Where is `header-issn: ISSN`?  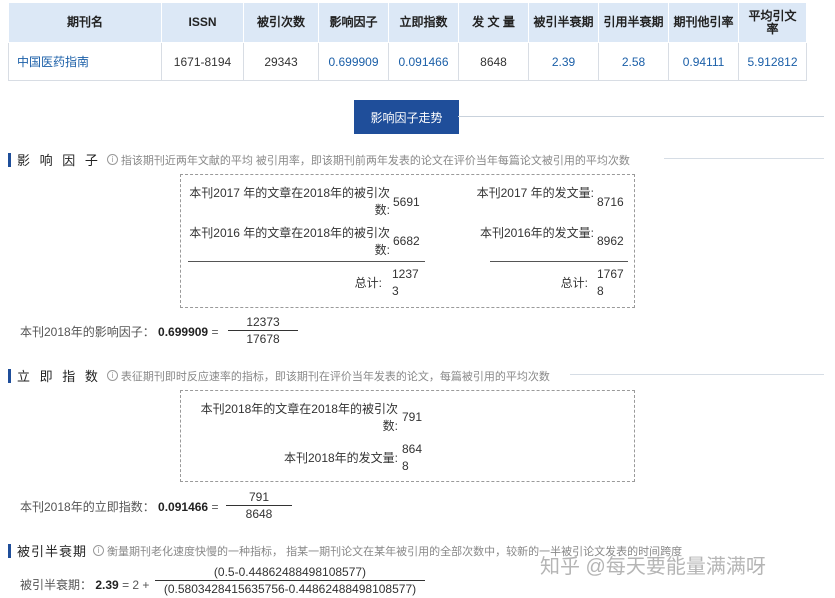
header-issn: ISSN is located at coordinates (202, 22).